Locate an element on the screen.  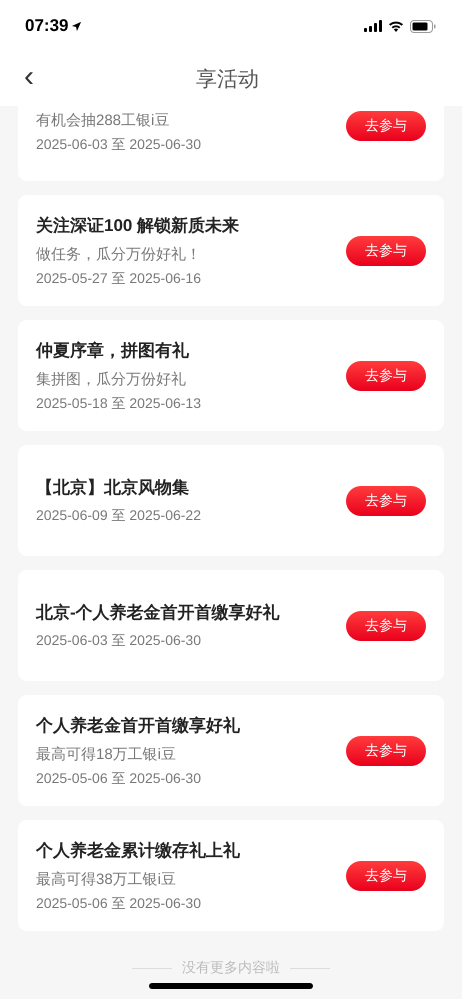
battery-icon is located at coordinates (423, 26).